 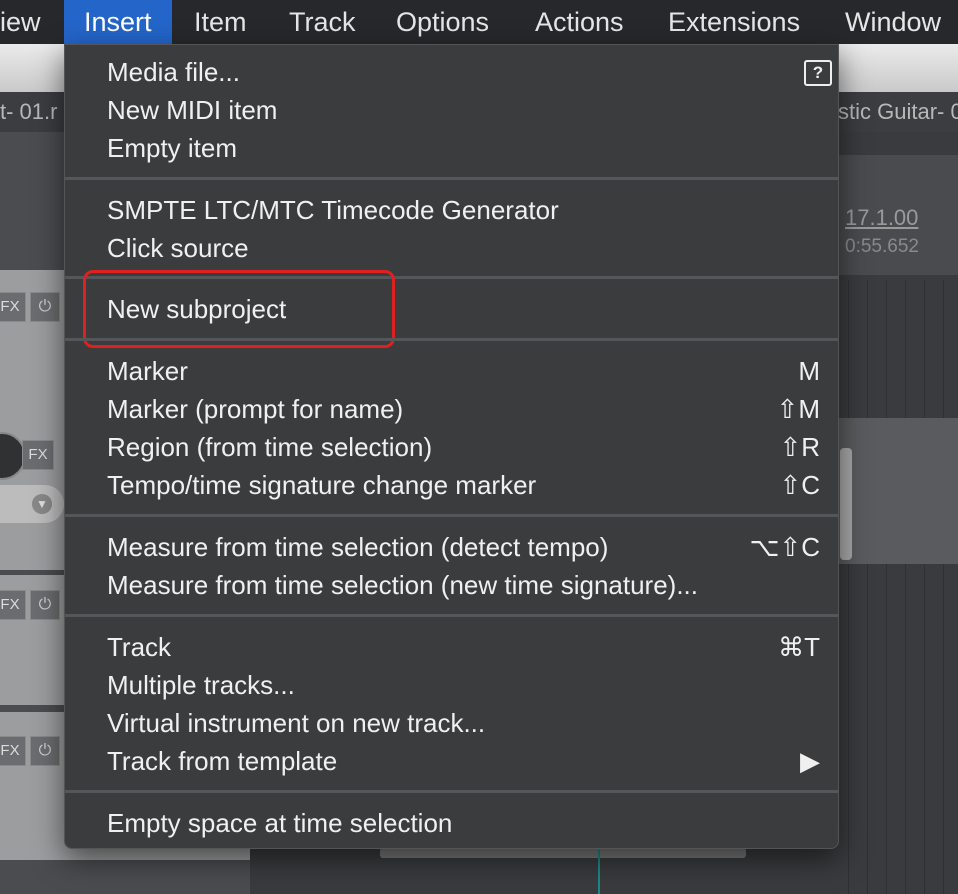 I want to click on menu-track: Track, so click(x=322, y=22).